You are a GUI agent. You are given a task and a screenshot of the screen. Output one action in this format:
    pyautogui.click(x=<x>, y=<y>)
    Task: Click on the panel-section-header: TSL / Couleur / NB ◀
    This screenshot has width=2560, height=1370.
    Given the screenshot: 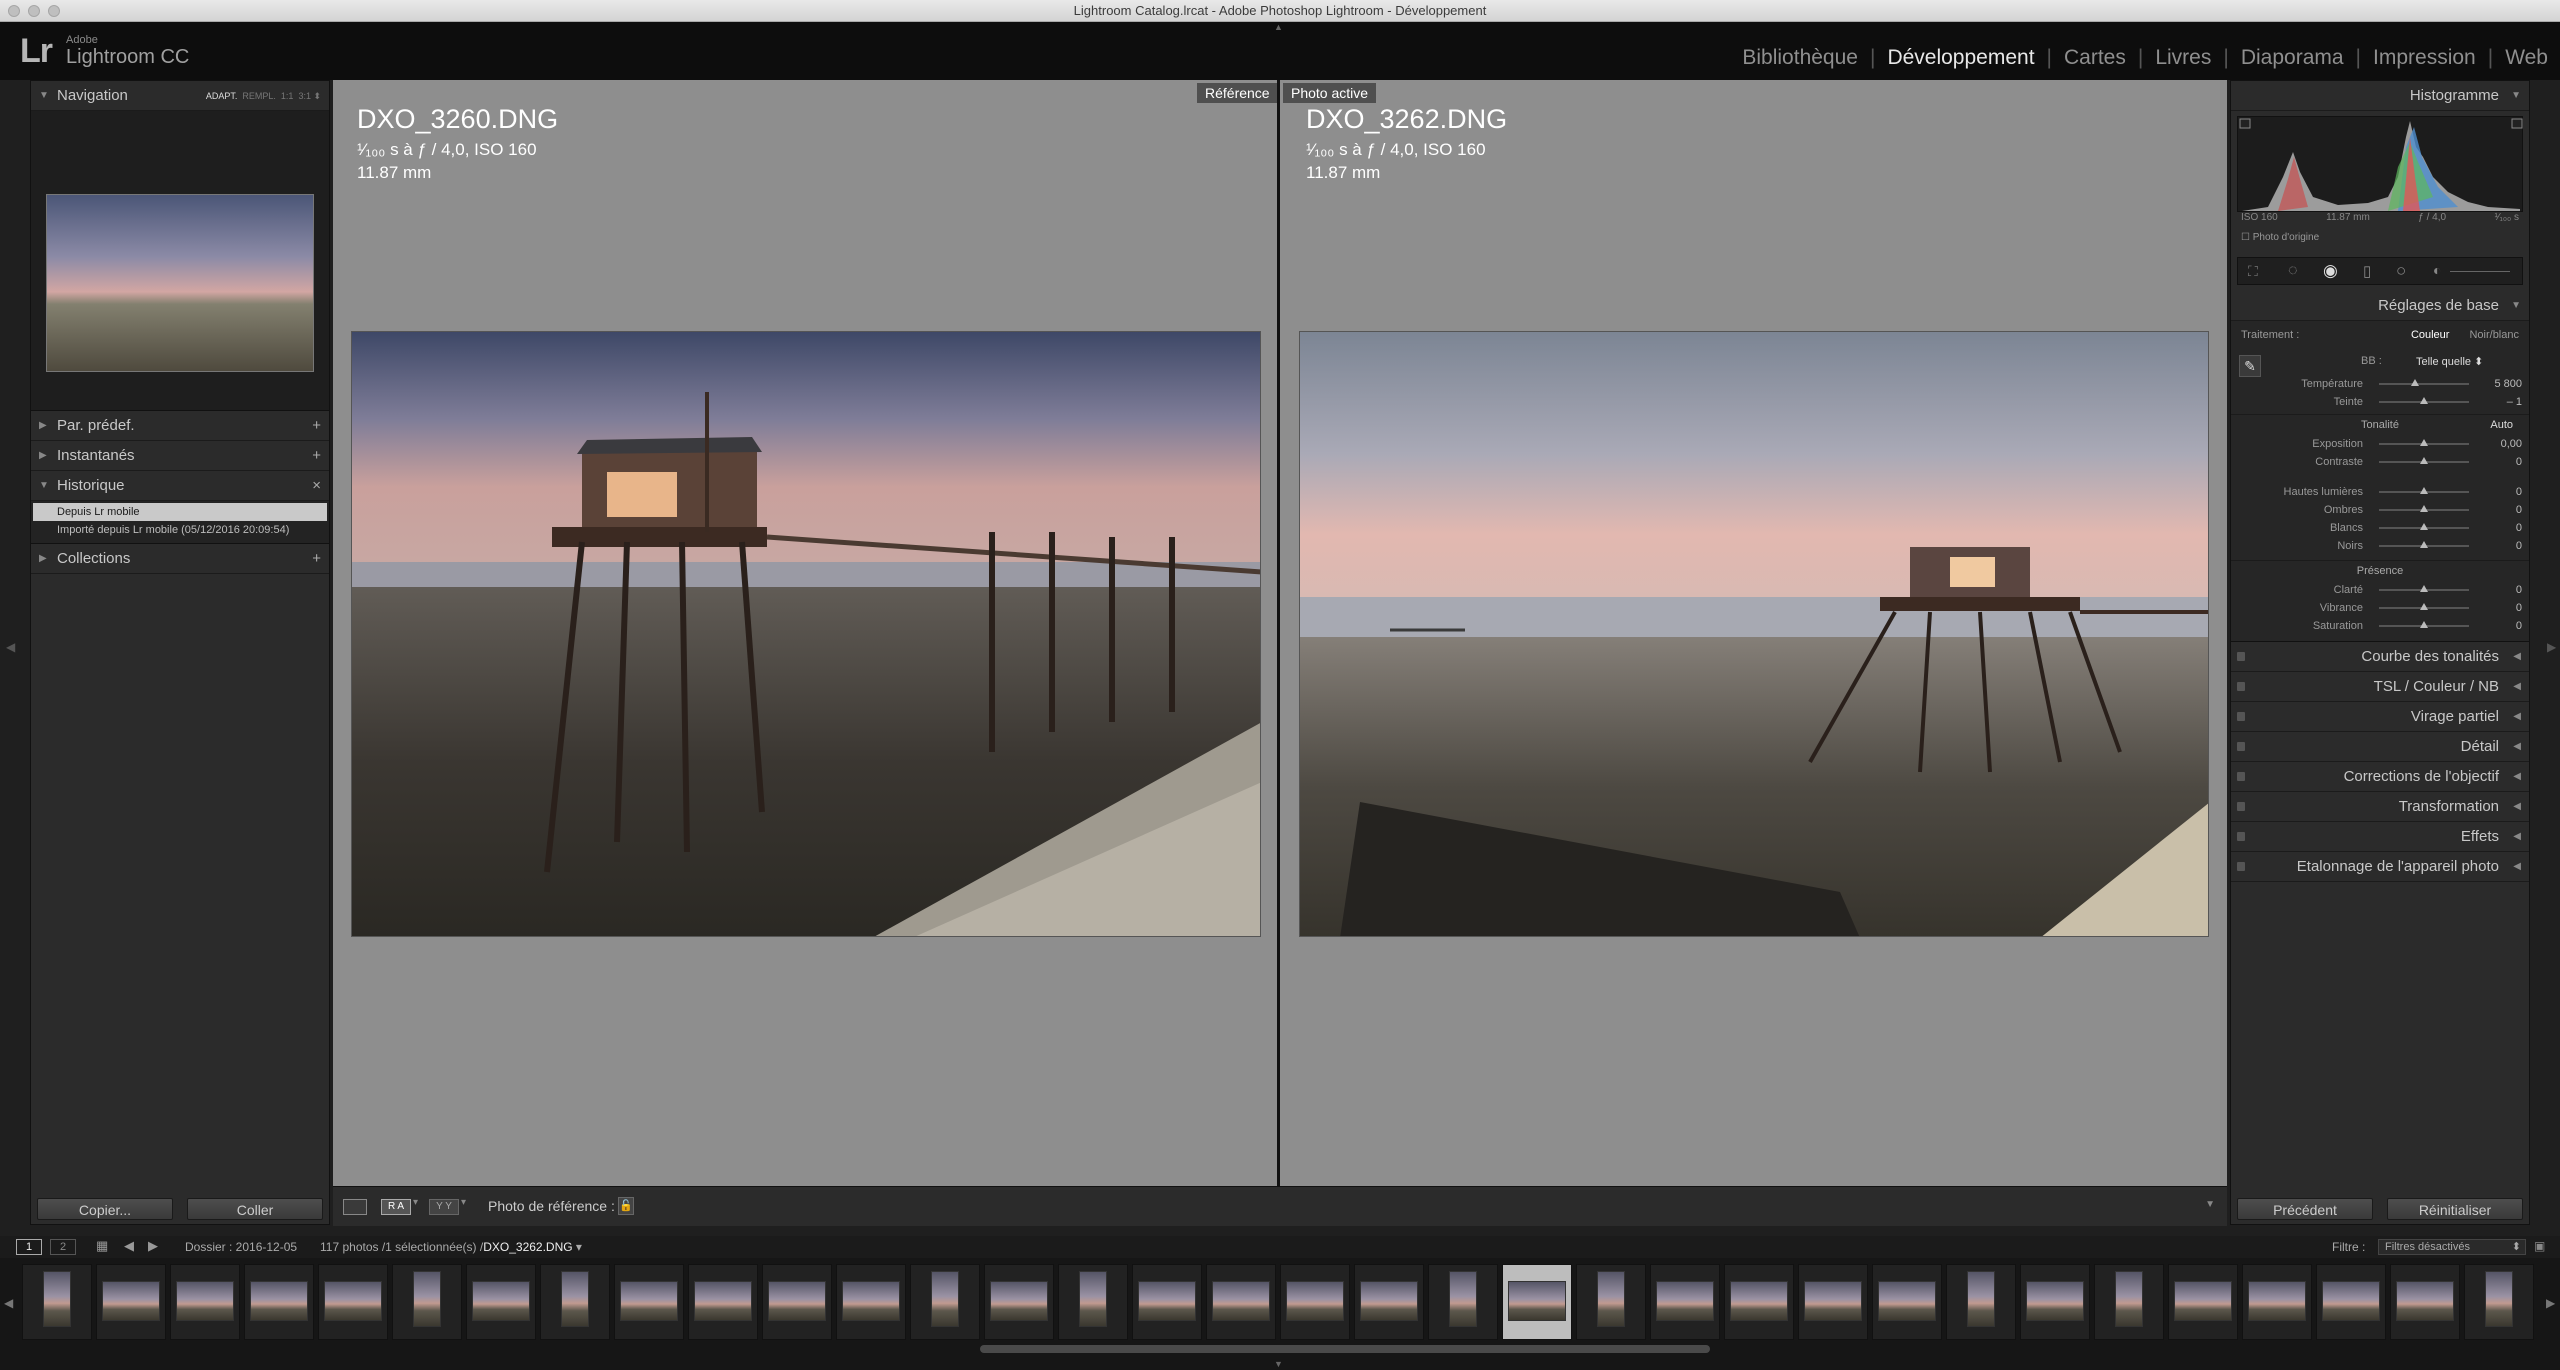 What is the action you would take?
    pyautogui.click(x=2380, y=687)
    